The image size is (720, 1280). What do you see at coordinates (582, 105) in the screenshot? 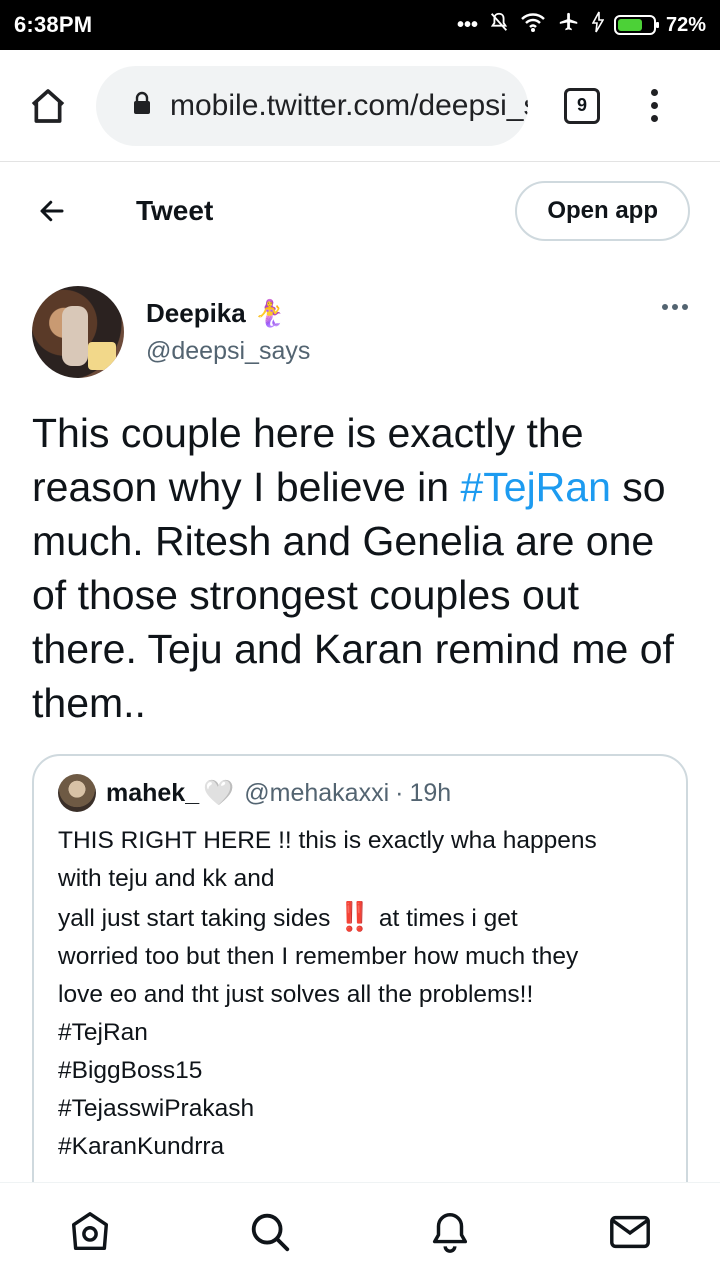
I see `tab-switcher-button: 9` at bounding box center [582, 105].